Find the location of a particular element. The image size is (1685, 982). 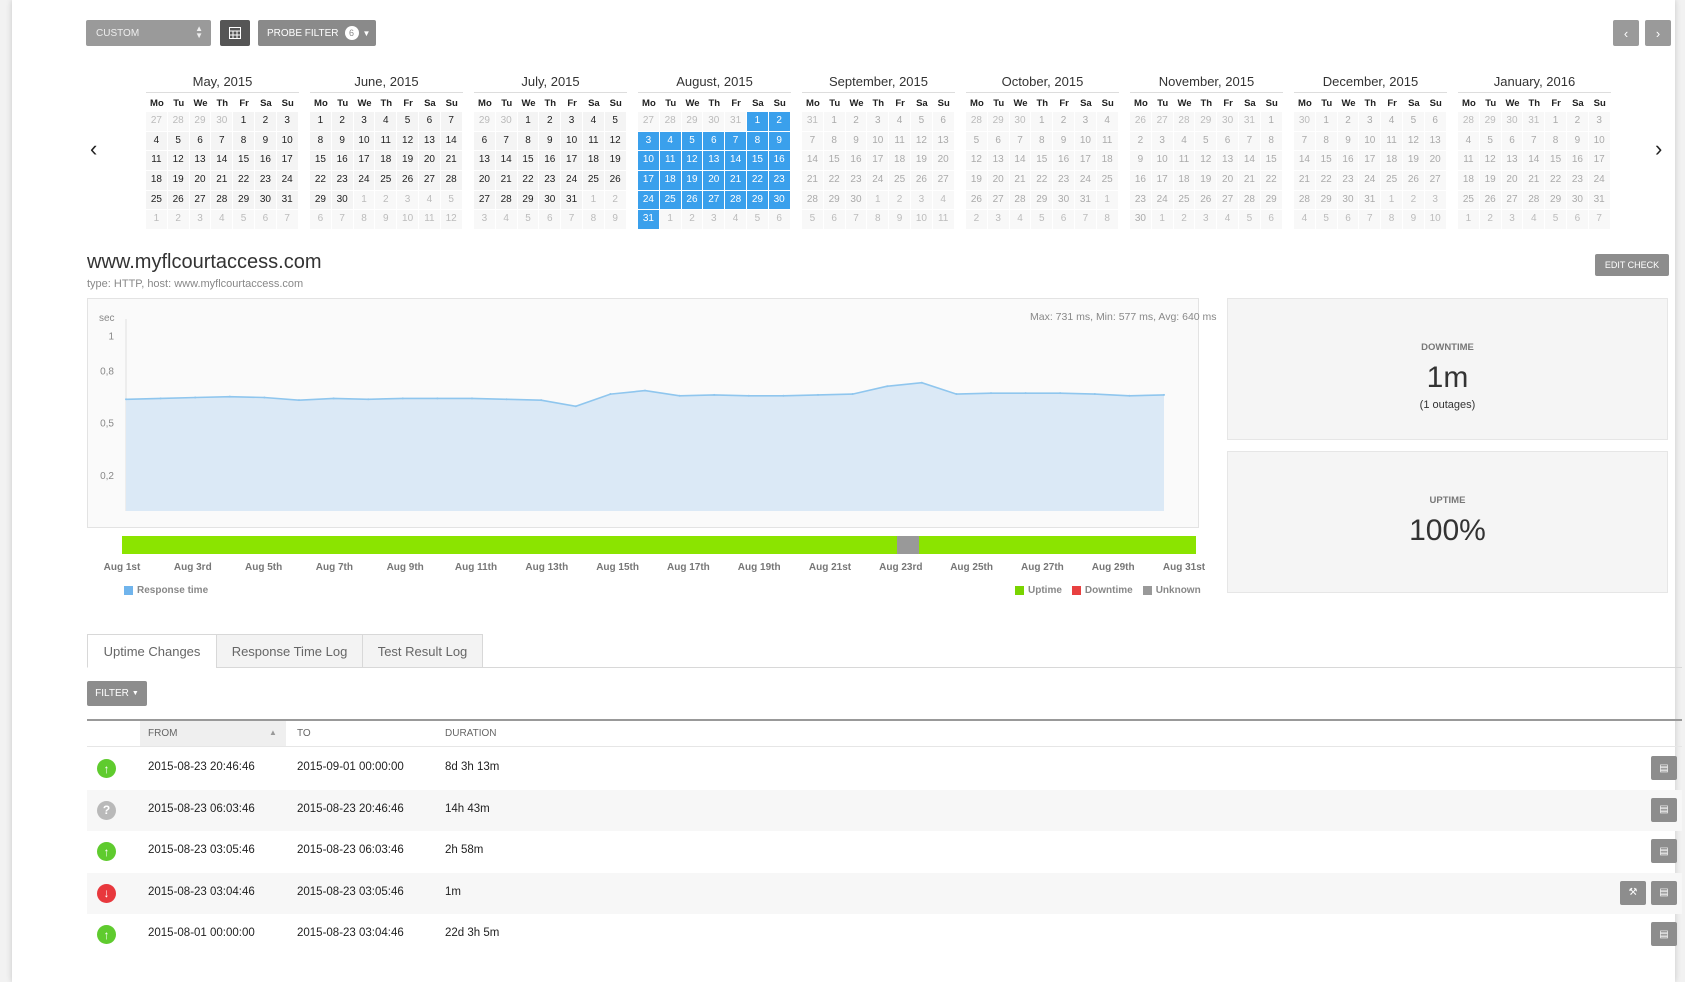

tab-response-time-log: Response Time Log is located at coordinates (289, 651).